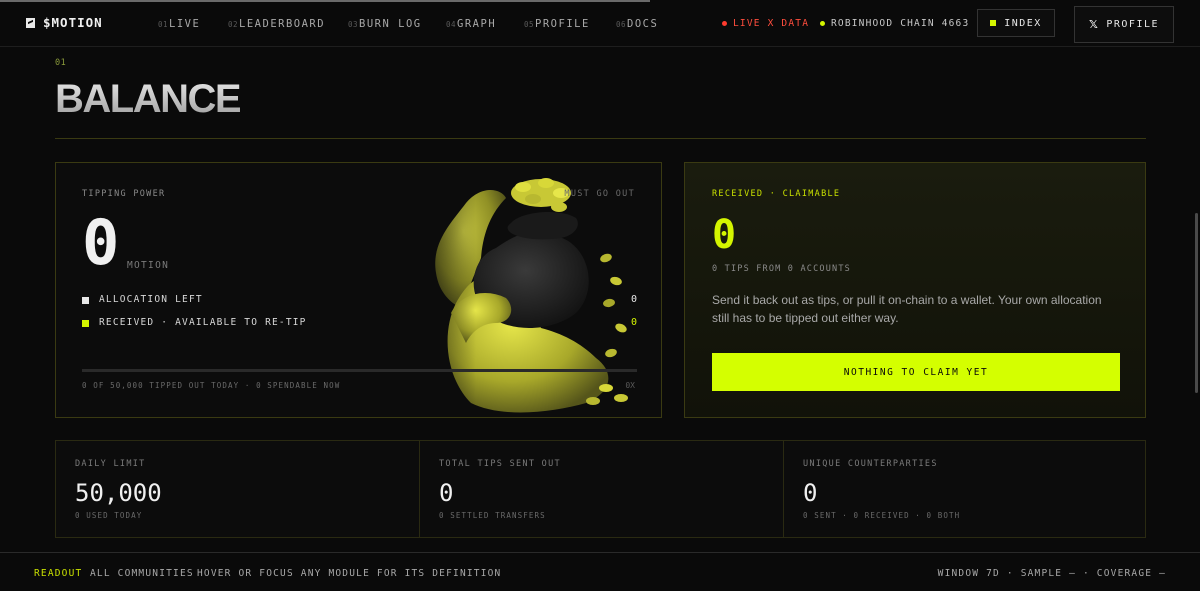 The height and width of the screenshot is (591, 1200). What do you see at coordinates (148, 265) in the screenshot?
I see `tipping-power-unit: MOTION` at bounding box center [148, 265].